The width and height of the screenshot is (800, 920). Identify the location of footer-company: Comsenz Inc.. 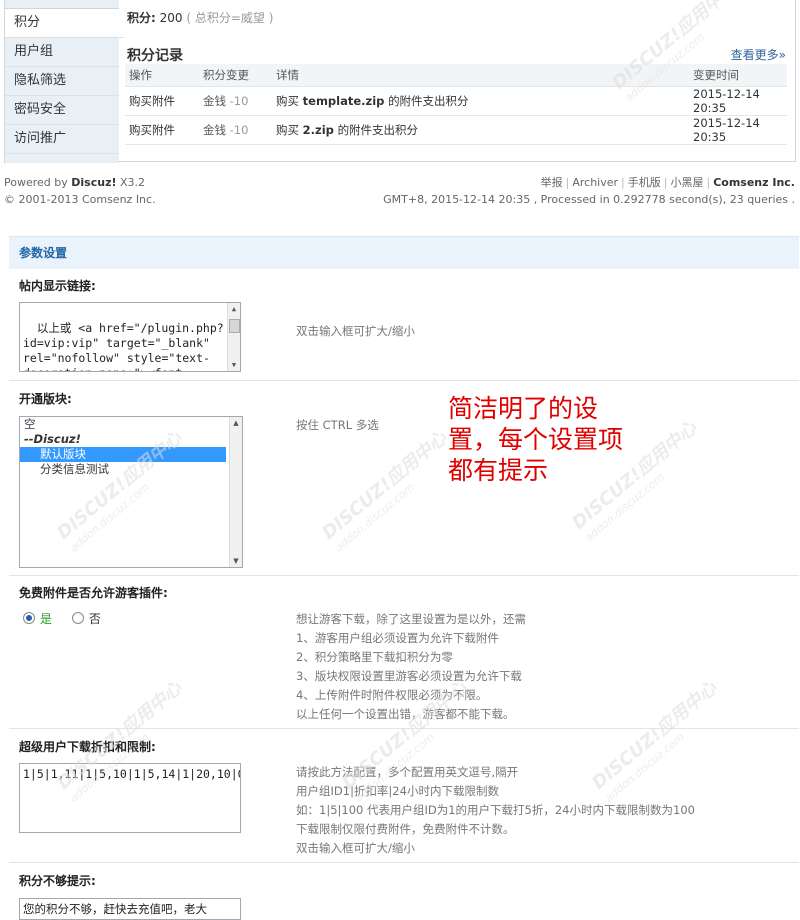
(754, 182).